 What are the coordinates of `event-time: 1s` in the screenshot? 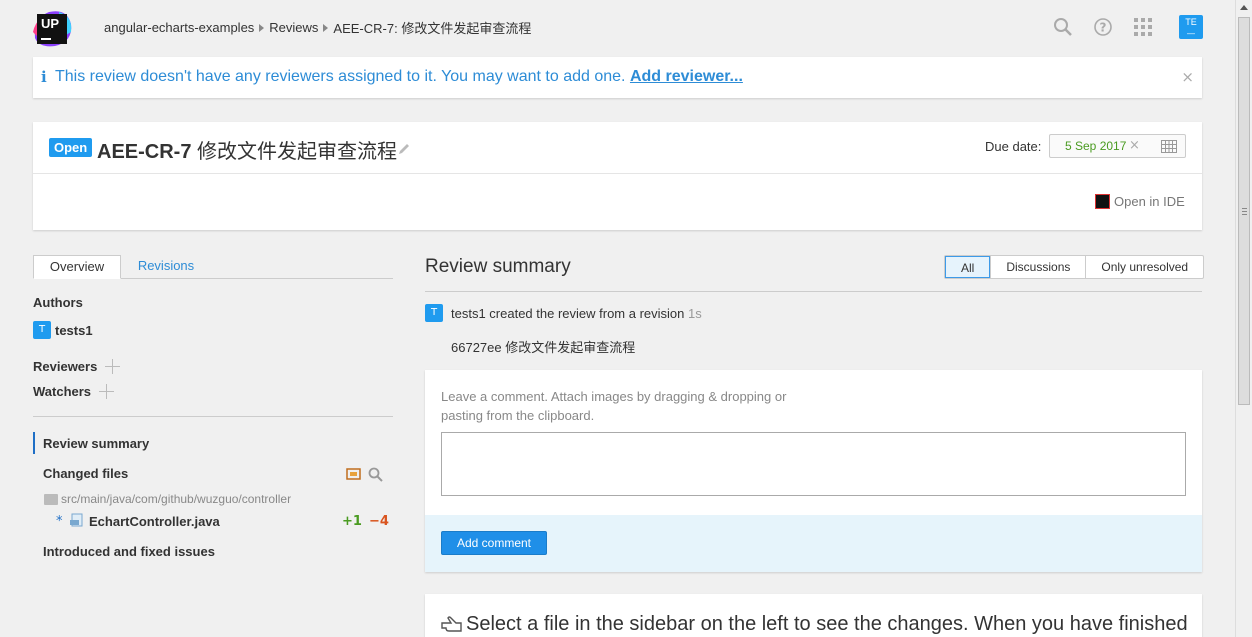 It's located at (695, 313).